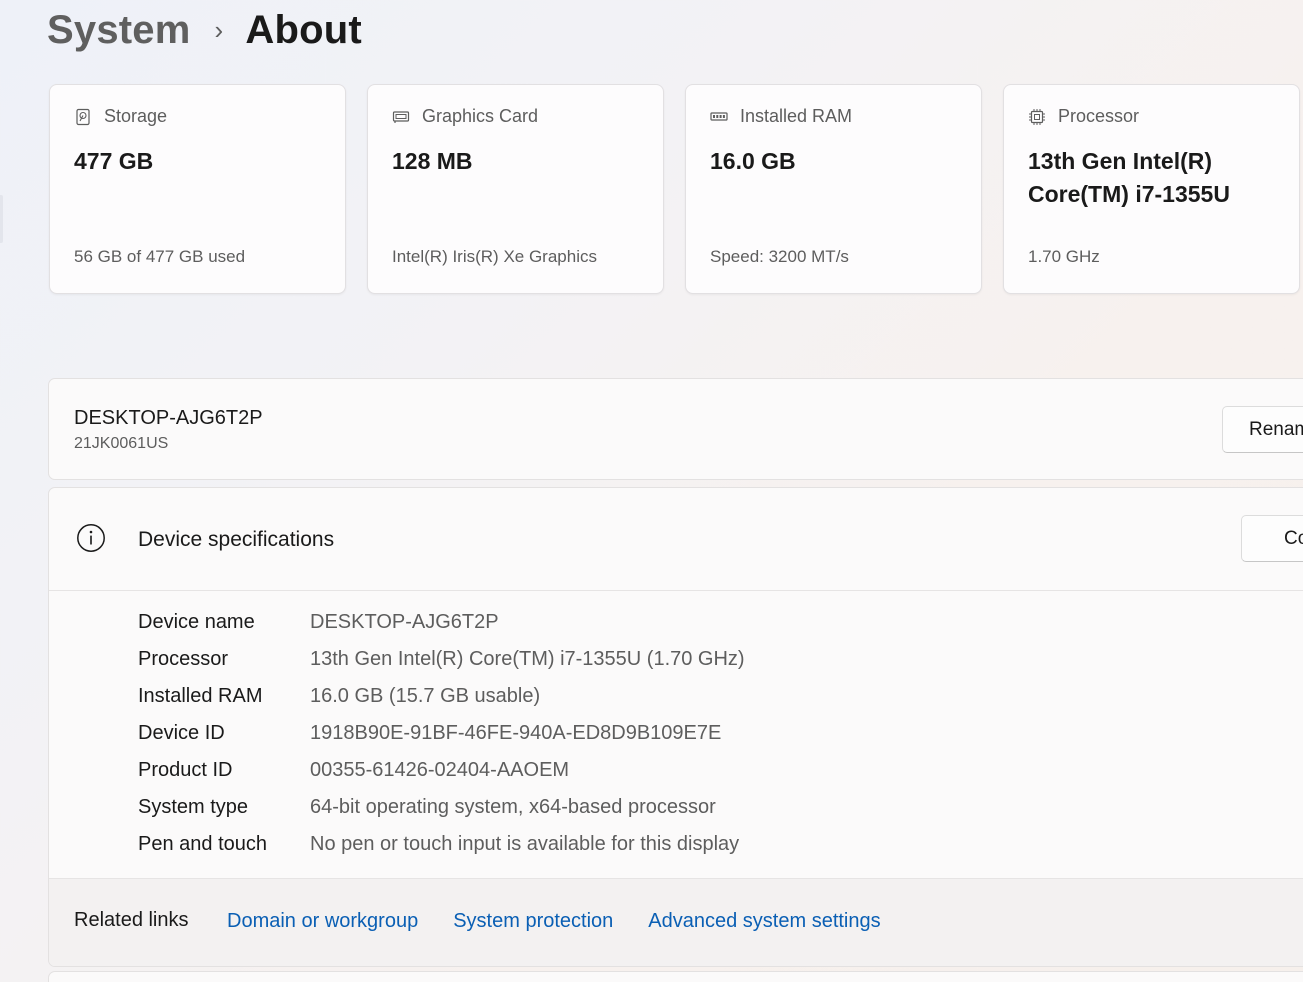  What do you see at coordinates (219, 29) in the screenshot?
I see `chevron-right-icon: ›` at bounding box center [219, 29].